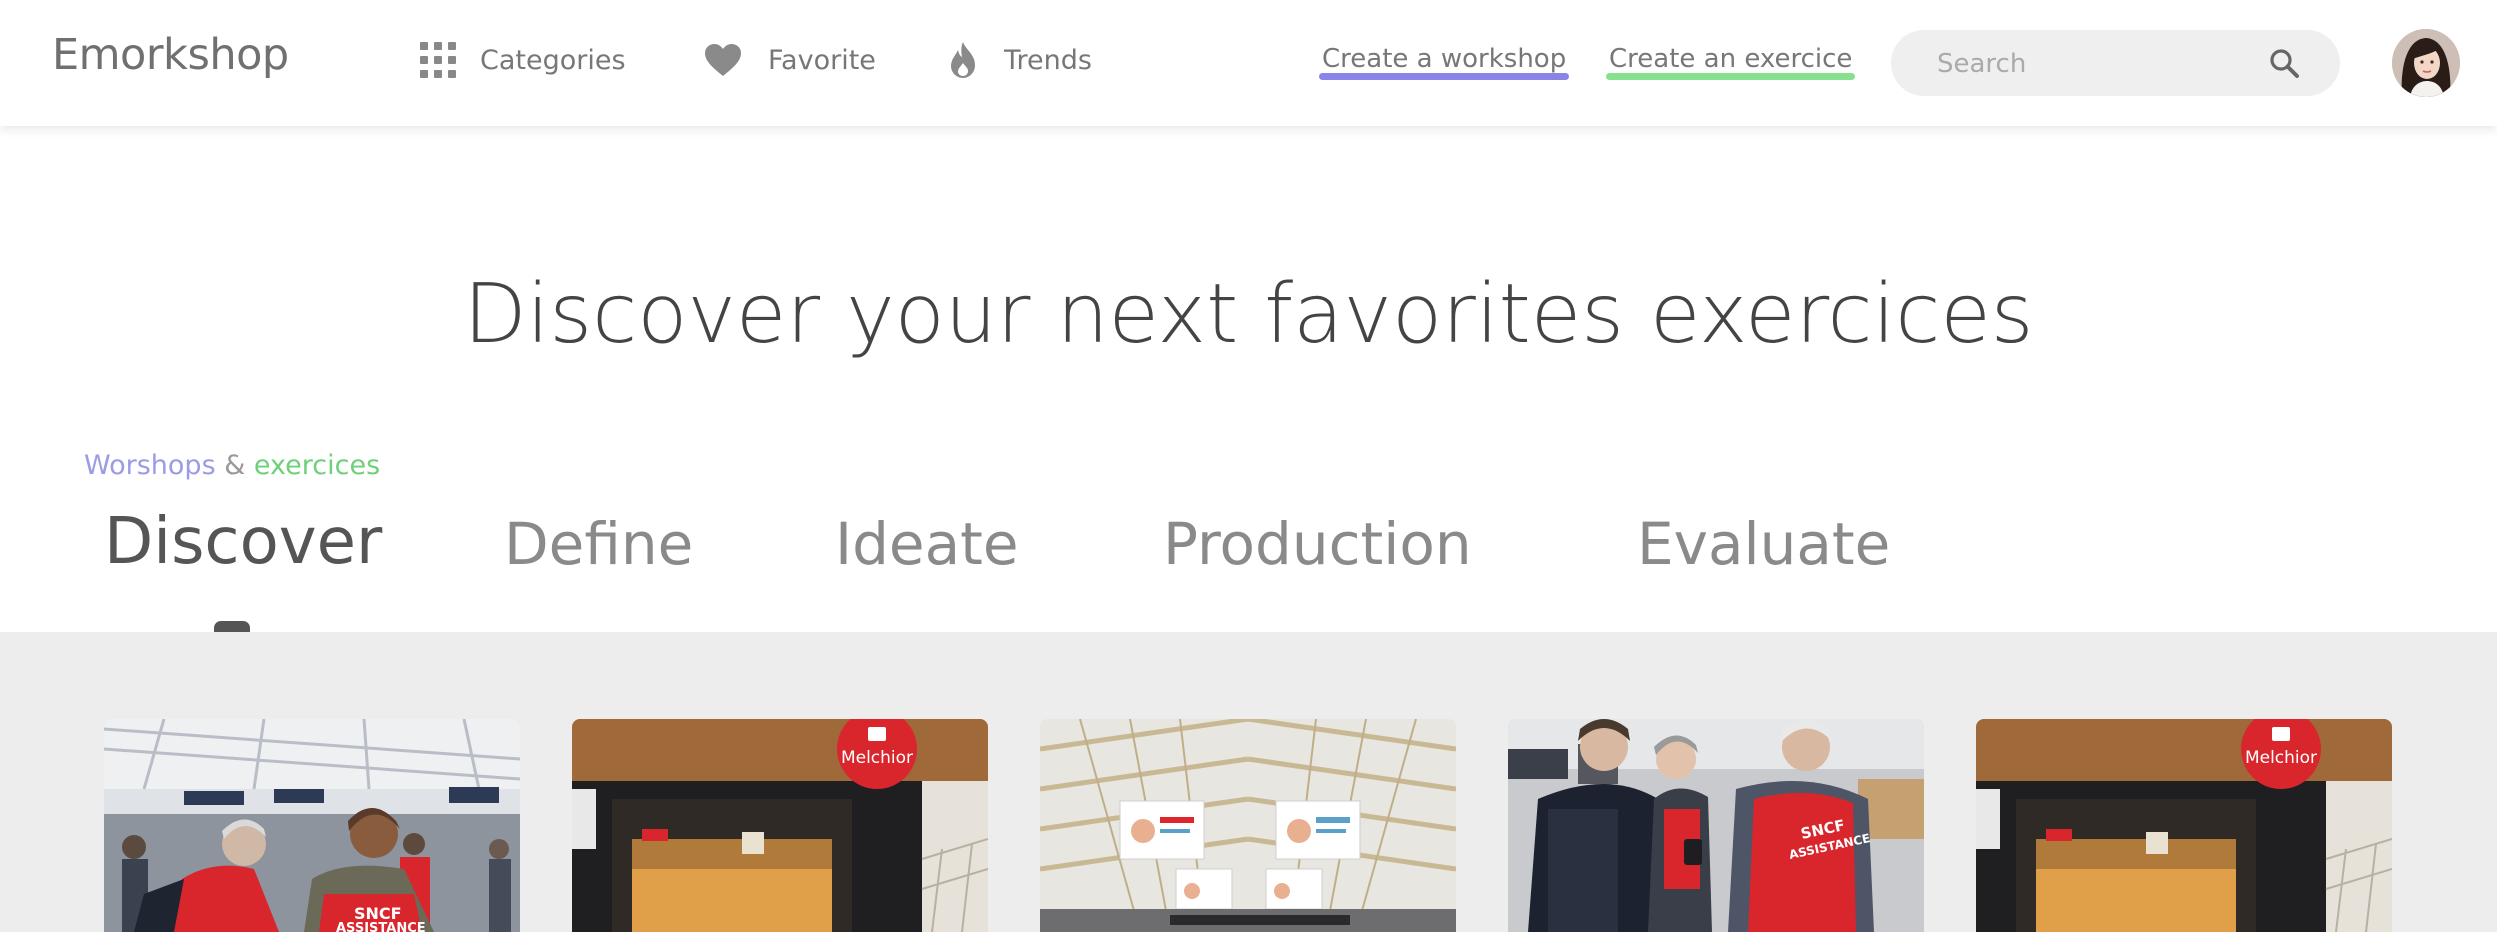 The height and width of the screenshot is (932, 2497). What do you see at coordinates (1731, 76) in the screenshot?
I see `create-exercice-underline` at bounding box center [1731, 76].